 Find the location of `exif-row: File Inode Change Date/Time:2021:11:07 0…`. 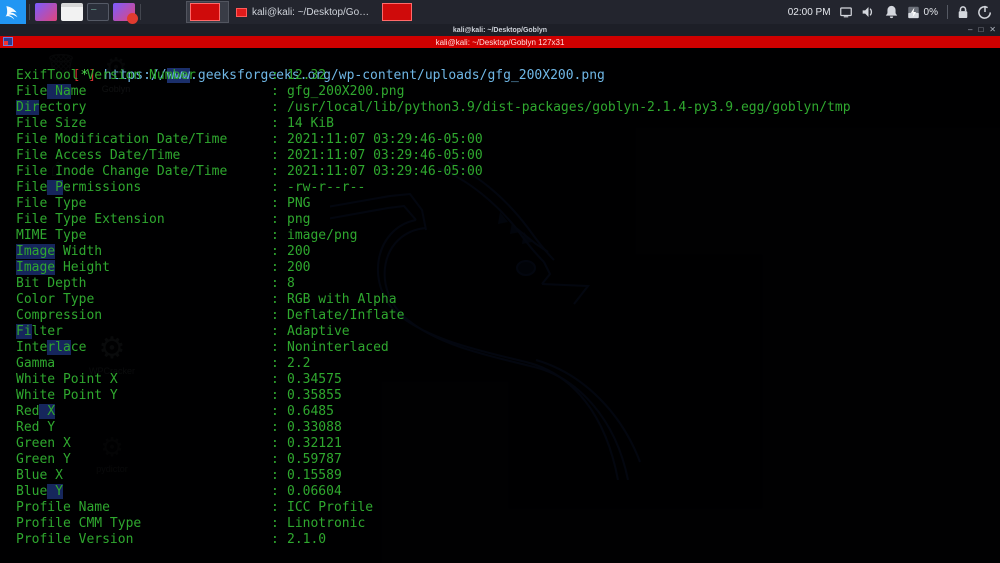

exif-row: File Inode Change Date/Time:2021:11:07 0… is located at coordinates (500, 172).